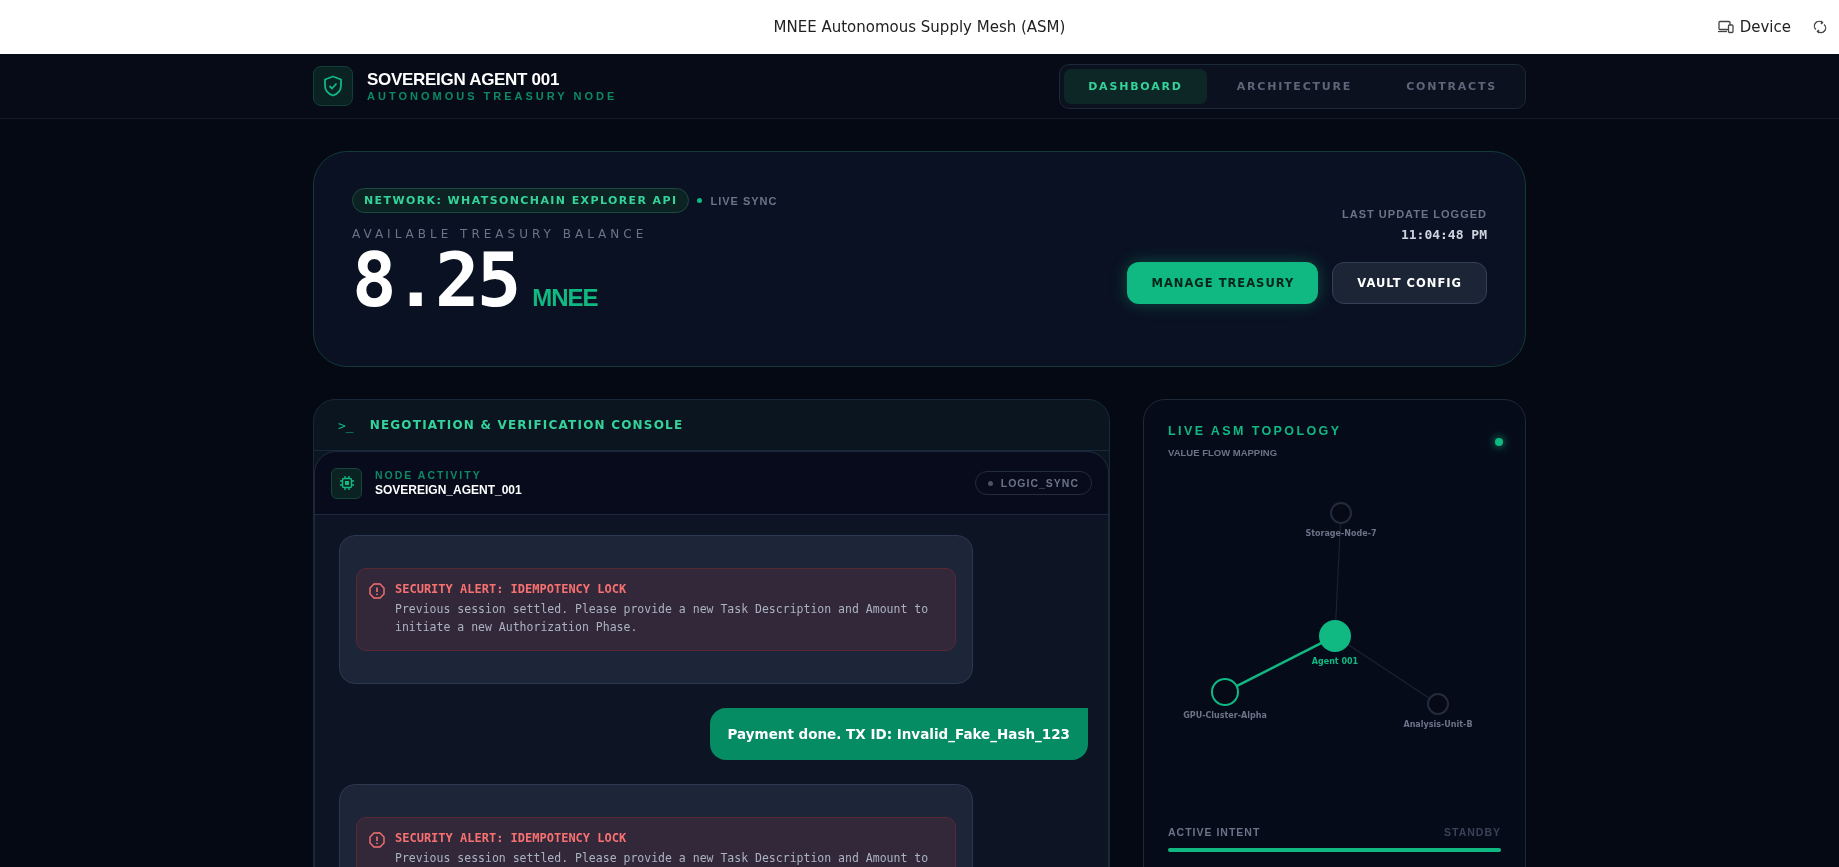 The width and height of the screenshot is (1839, 867). What do you see at coordinates (1039, 483) in the screenshot?
I see `logic-sync-label: LOGIC_SYNC` at bounding box center [1039, 483].